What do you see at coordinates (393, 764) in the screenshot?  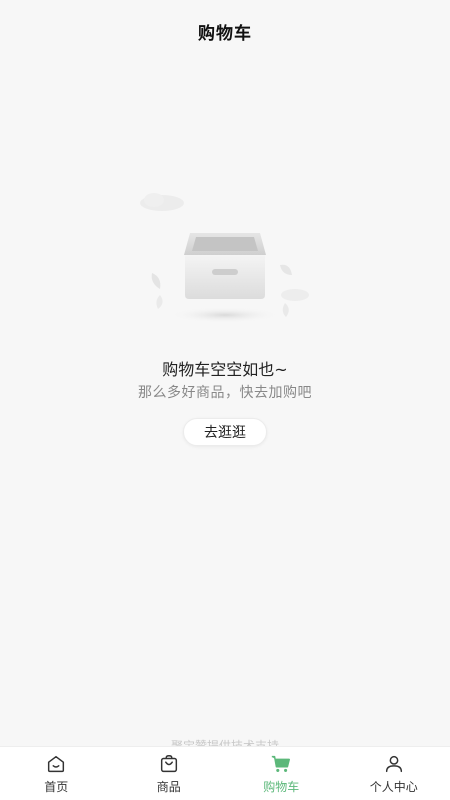 I see `user-icon` at bounding box center [393, 764].